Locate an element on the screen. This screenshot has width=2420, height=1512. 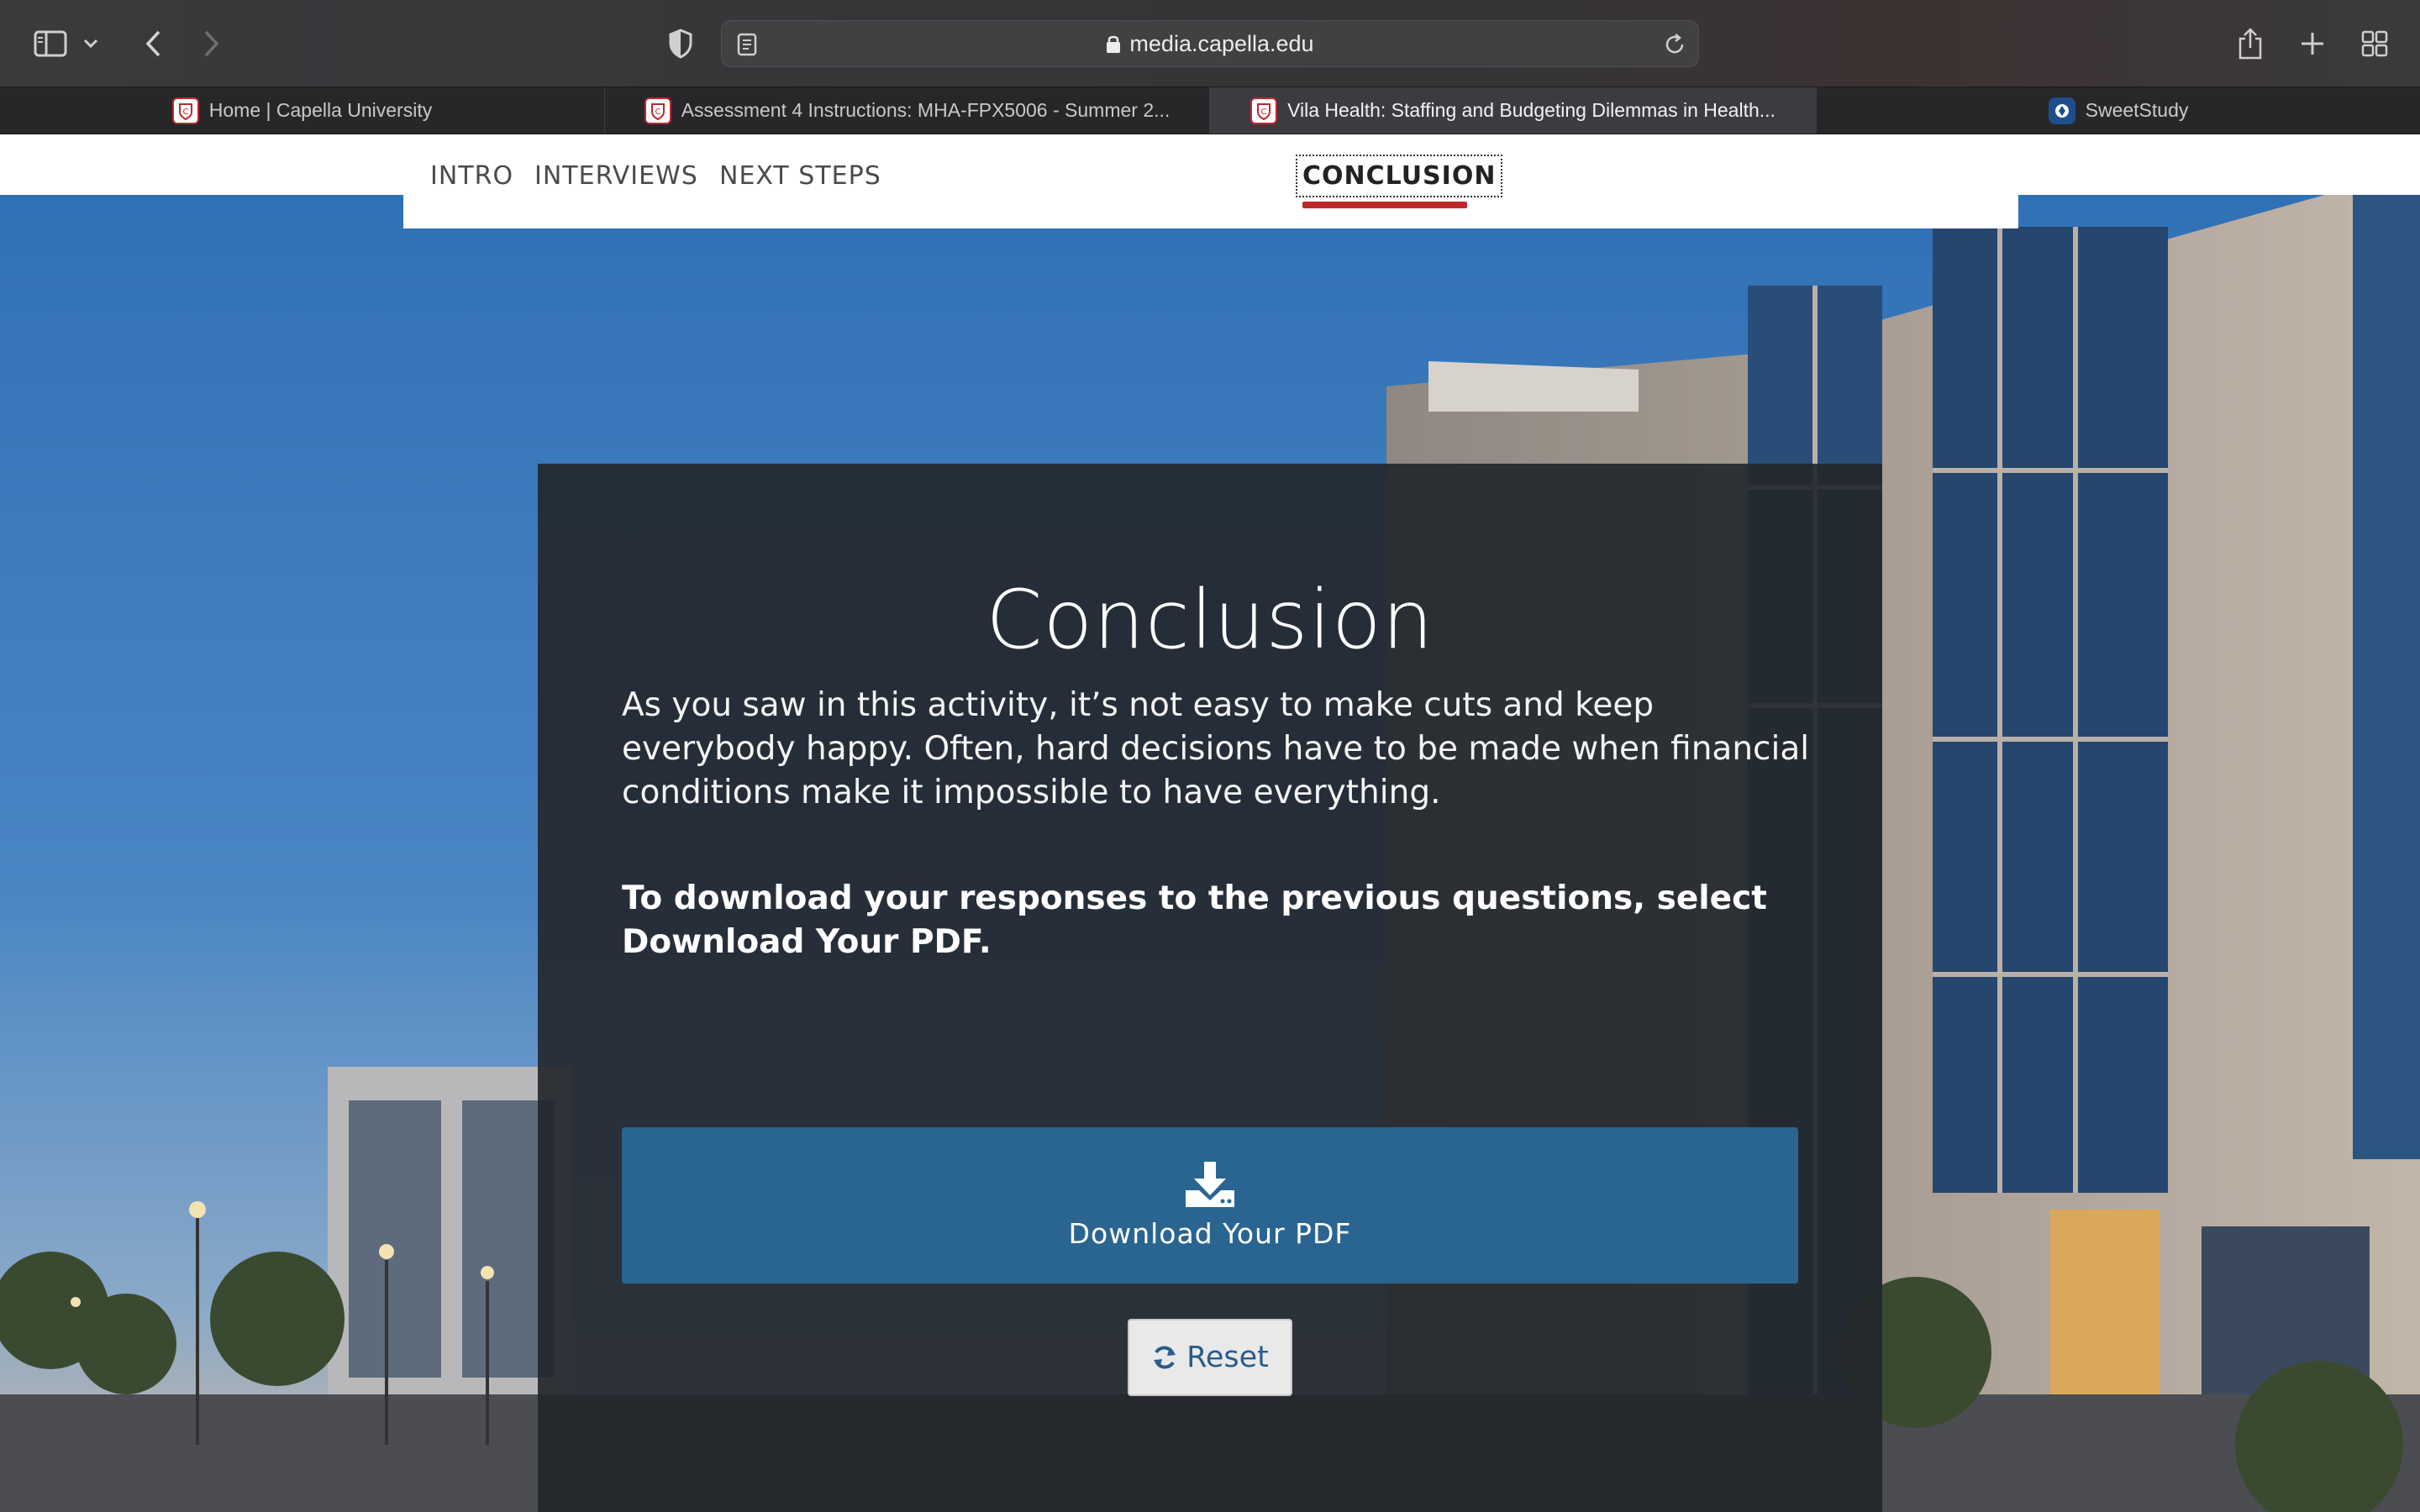
lock-icon is located at coordinates (1113, 44).